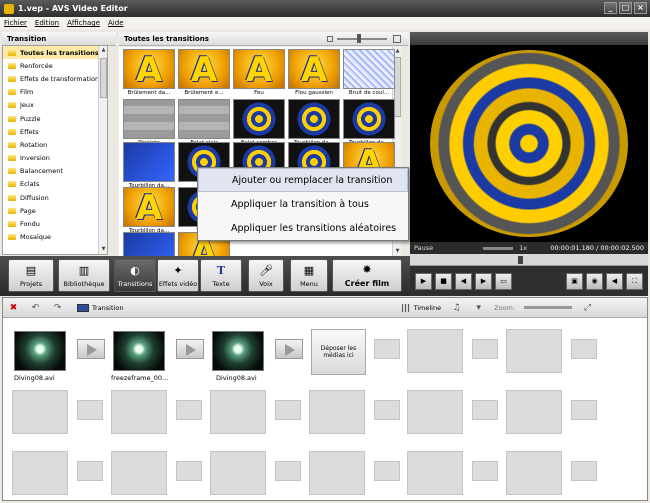 This screenshot has height=503, width=650. I want to click on menu-aide: Aide, so click(115, 23).